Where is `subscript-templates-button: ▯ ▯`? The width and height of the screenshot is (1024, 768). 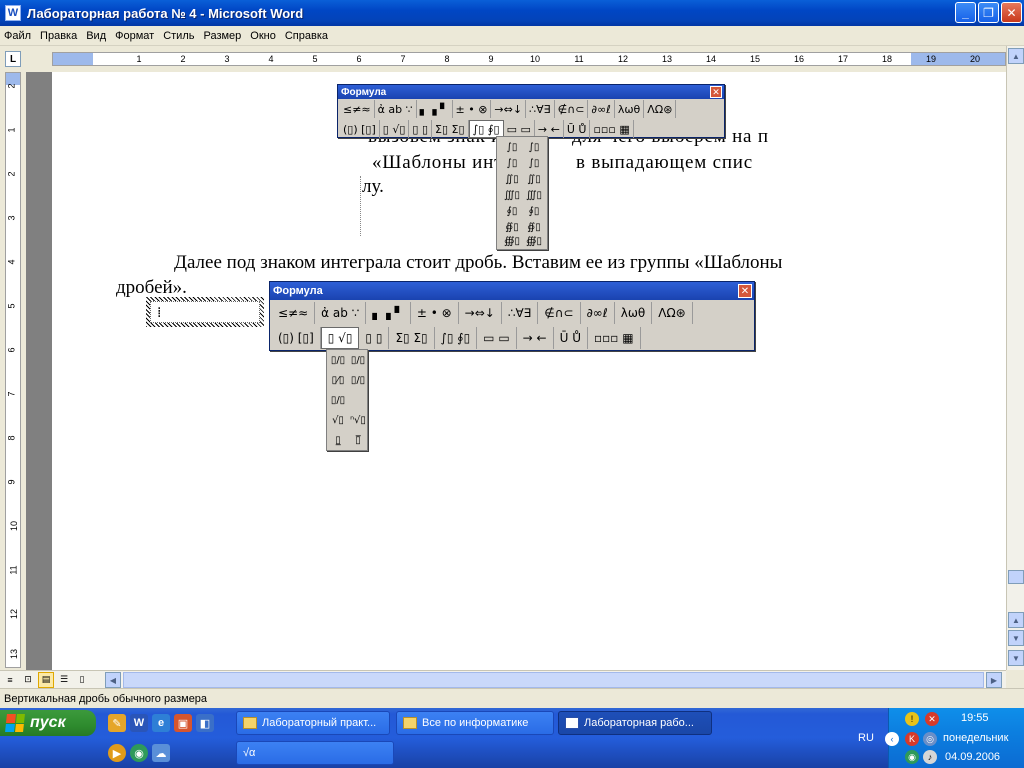
subscript-templates-button: ▯ ▯ is located at coordinates (374, 337).